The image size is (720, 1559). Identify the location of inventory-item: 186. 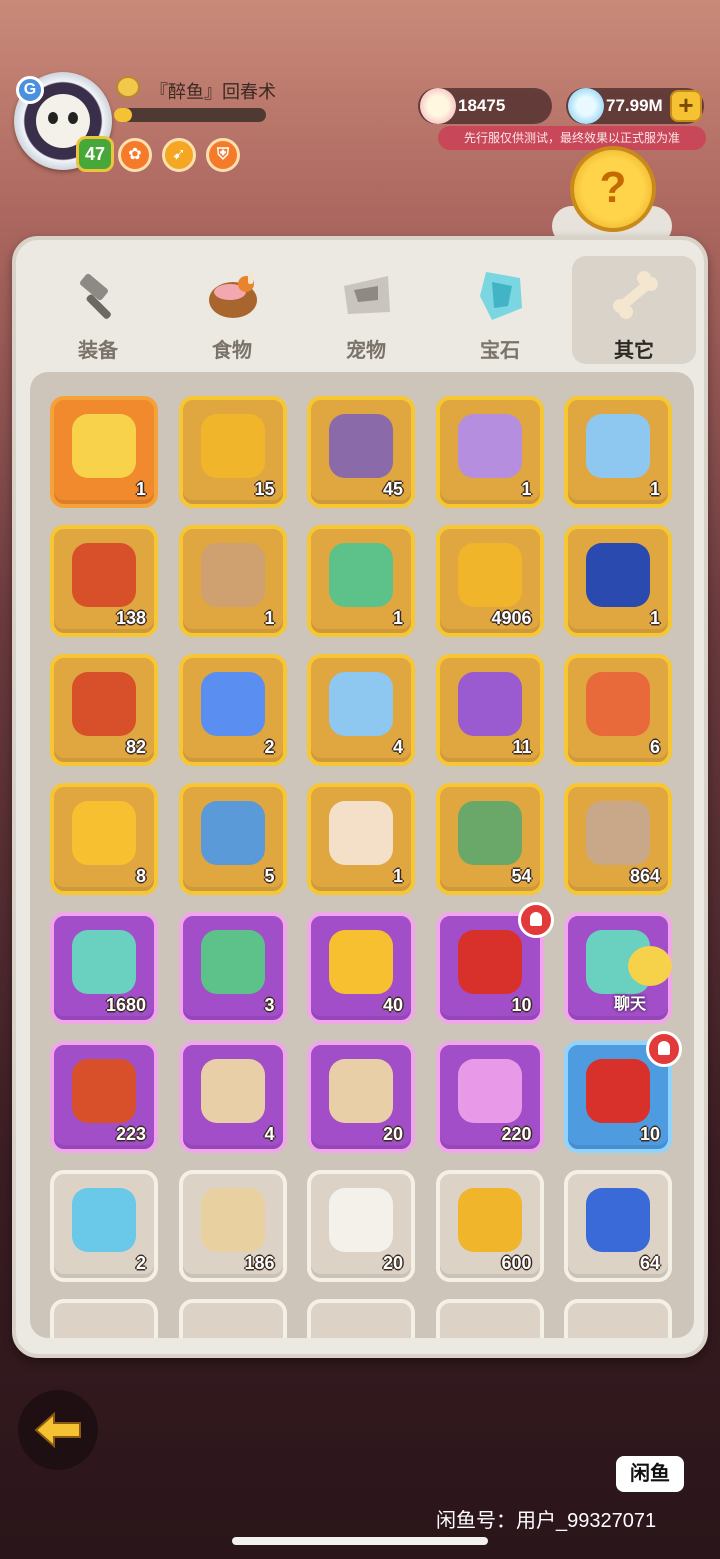
(232, 1226).